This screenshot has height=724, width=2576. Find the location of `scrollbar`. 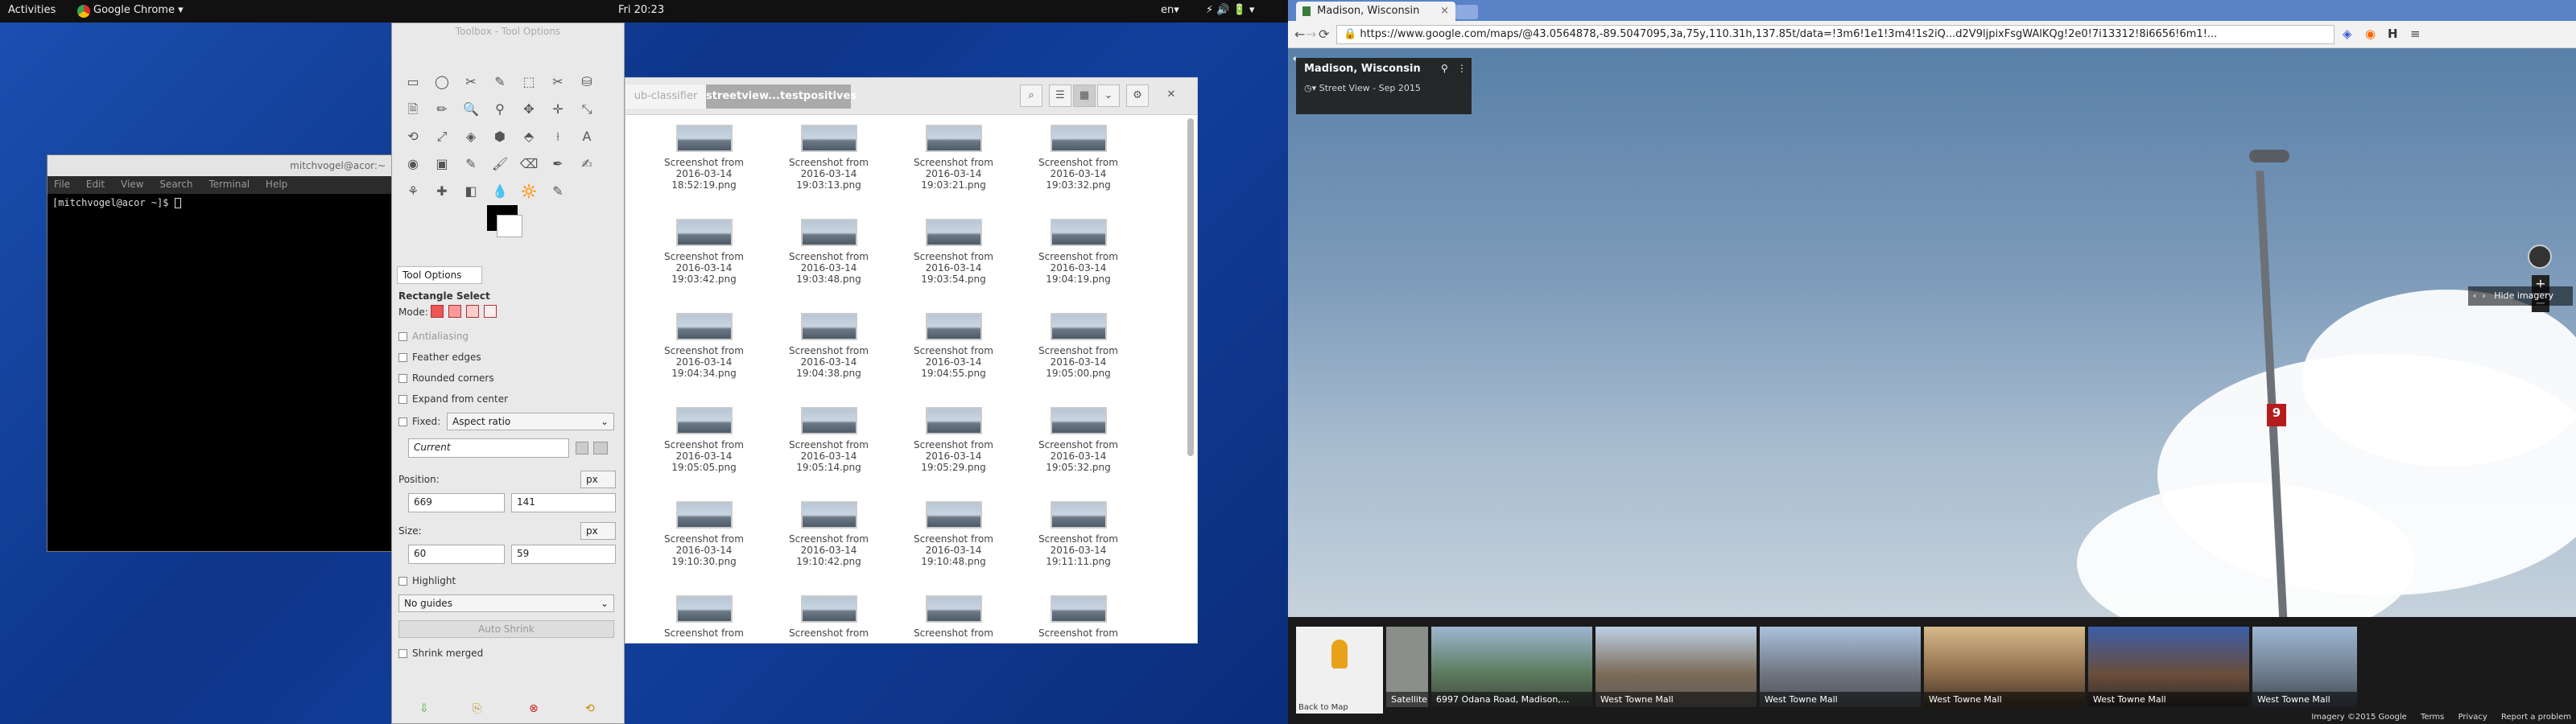

scrollbar is located at coordinates (1190, 287).